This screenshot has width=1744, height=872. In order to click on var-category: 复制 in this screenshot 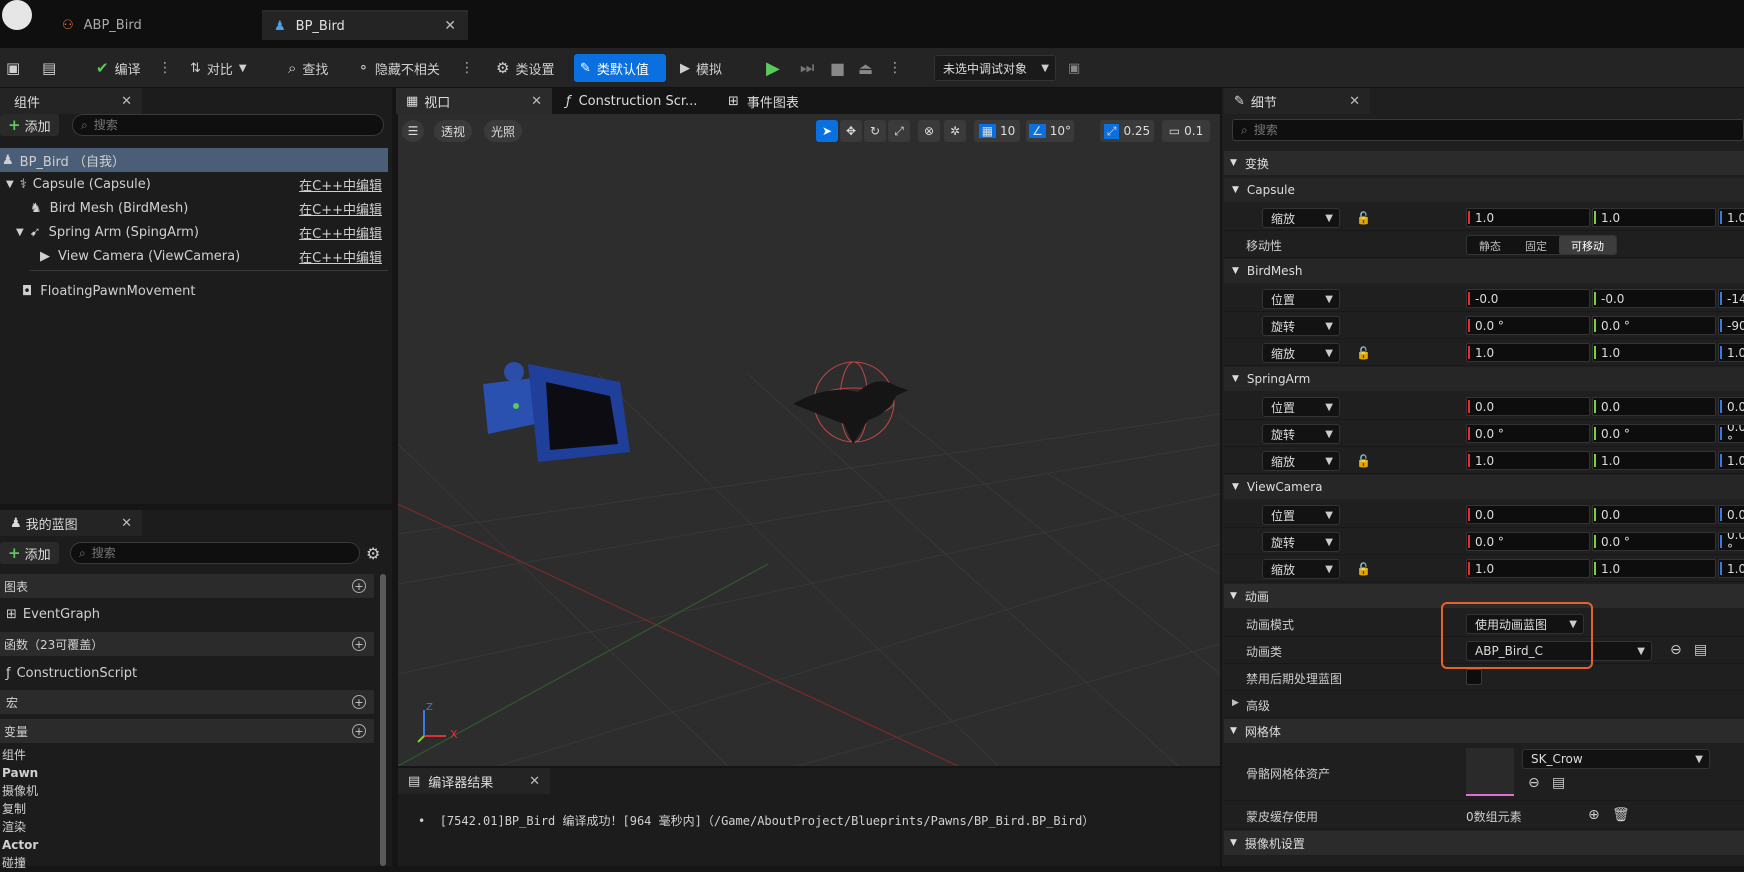, I will do `click(20, 809)`.